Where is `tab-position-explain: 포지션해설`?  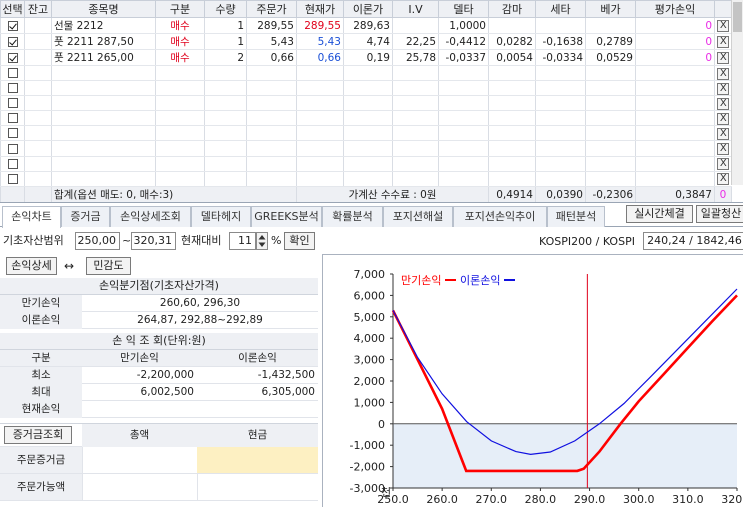
tab-position-explain: 포지션해설 is located at coordinates (418, 216).